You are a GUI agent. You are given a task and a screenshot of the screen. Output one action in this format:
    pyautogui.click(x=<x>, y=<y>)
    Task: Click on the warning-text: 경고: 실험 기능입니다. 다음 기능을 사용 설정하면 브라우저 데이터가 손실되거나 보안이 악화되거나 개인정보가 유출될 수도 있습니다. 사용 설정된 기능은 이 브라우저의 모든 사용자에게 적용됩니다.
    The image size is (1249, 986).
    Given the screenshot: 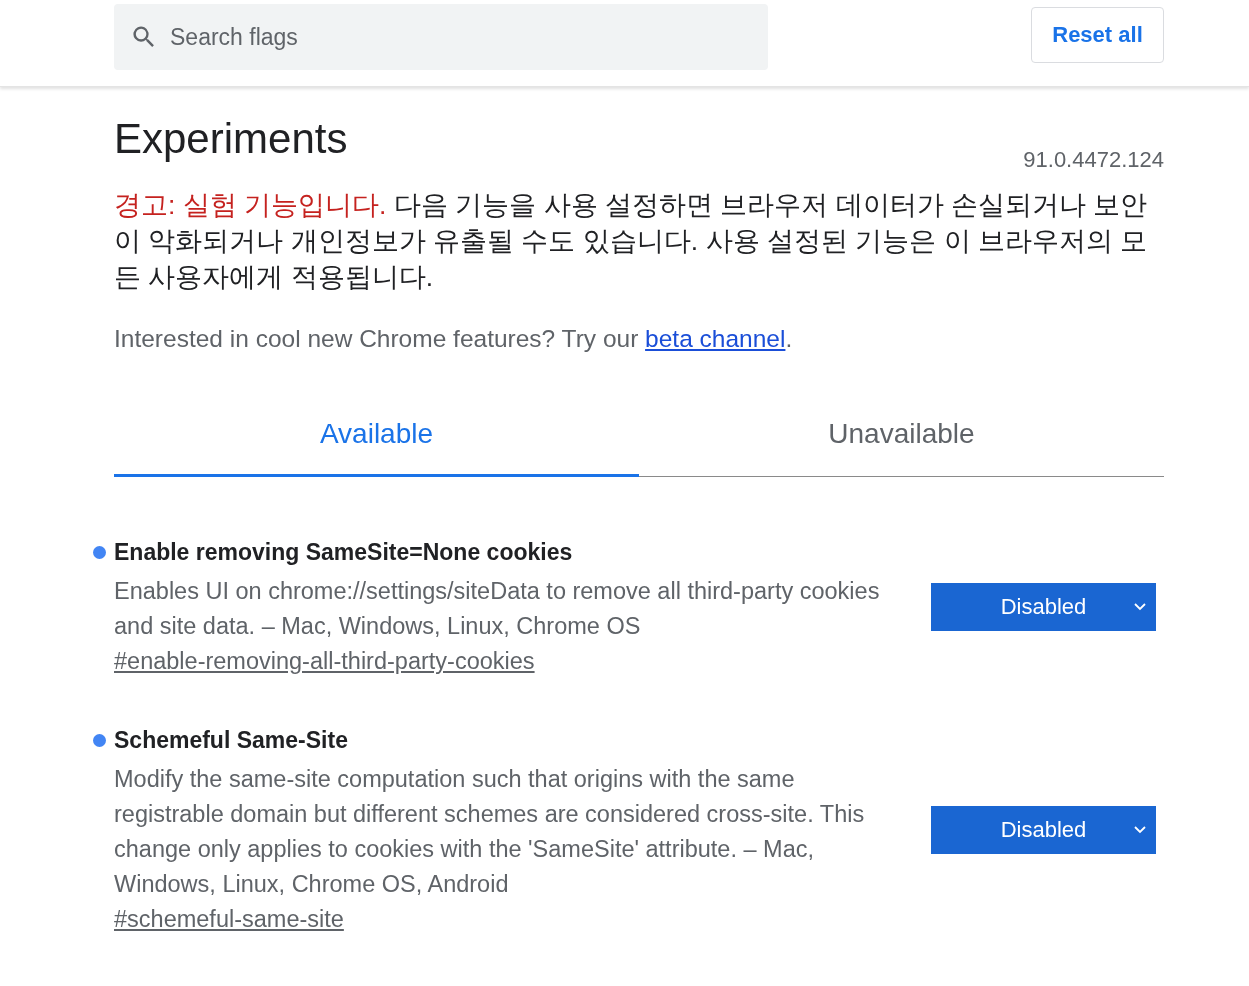 What is the action you would take?
    pyautogui.click(x=631, y=241)
    